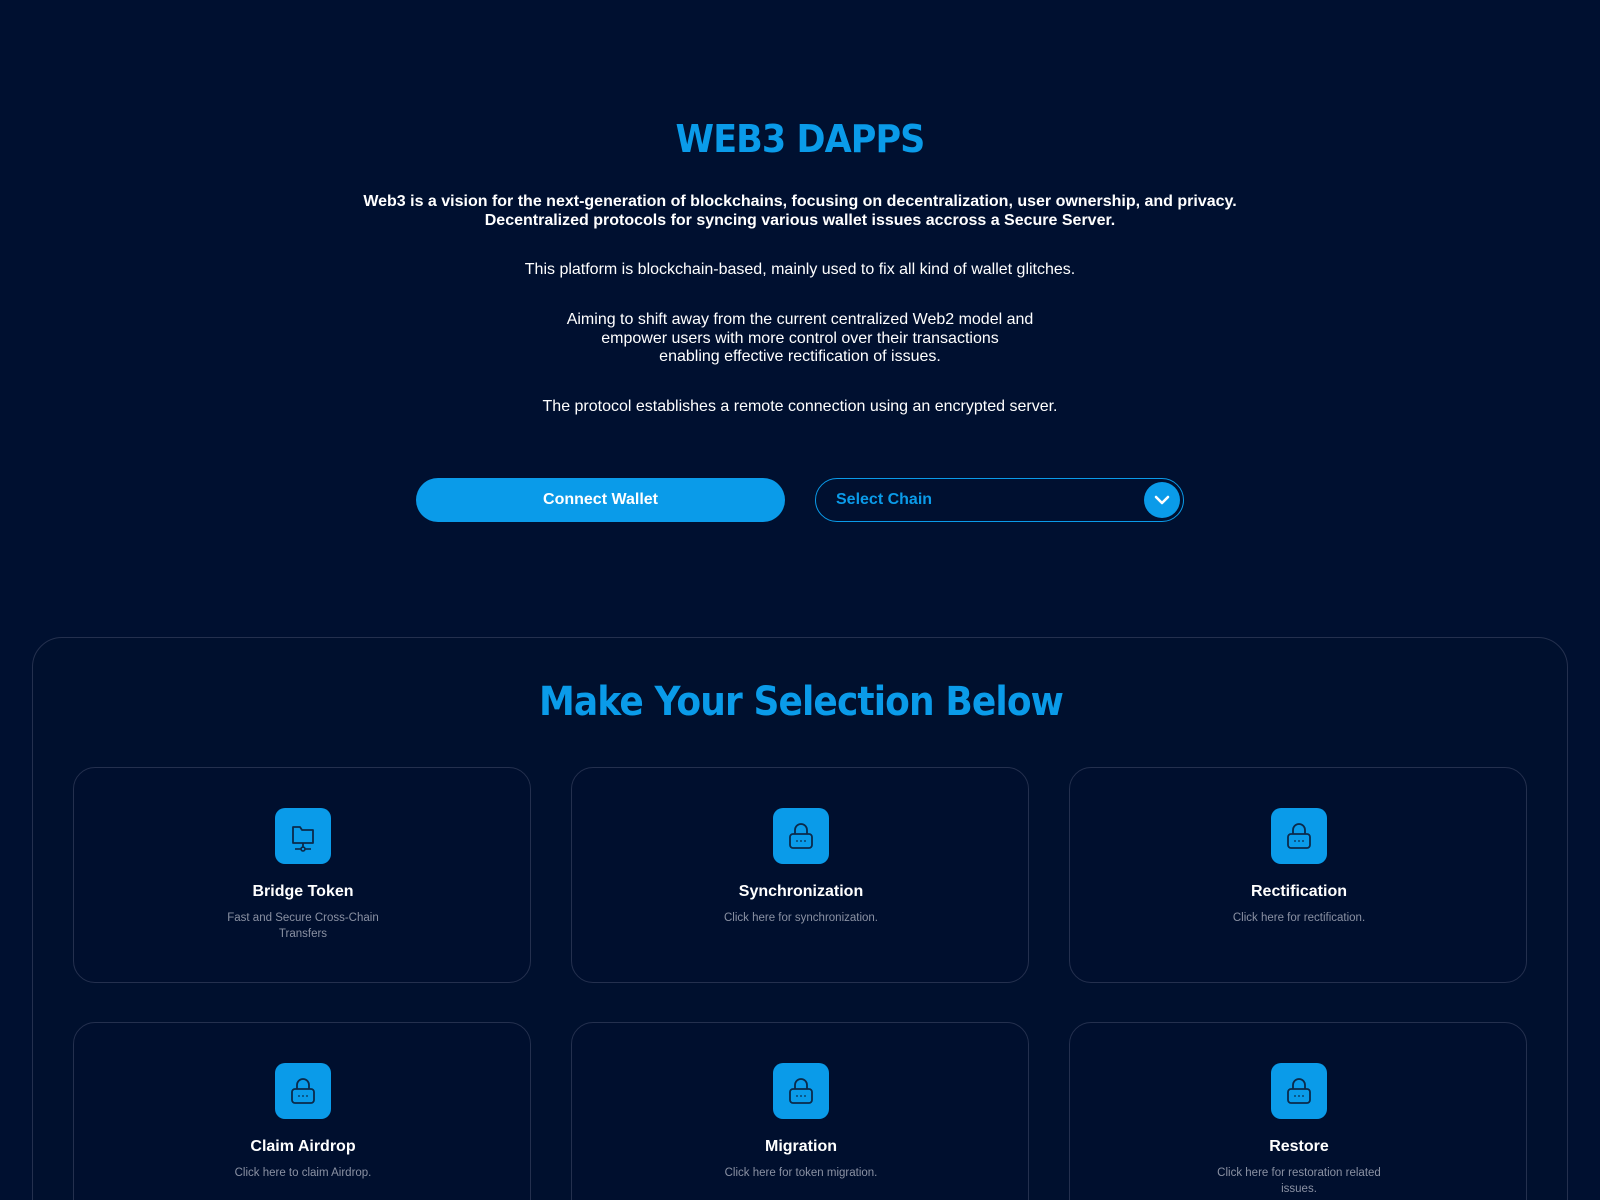 The image size is (1600, 1200). I want to click on chevron-down-icon, so click(1162, 500).